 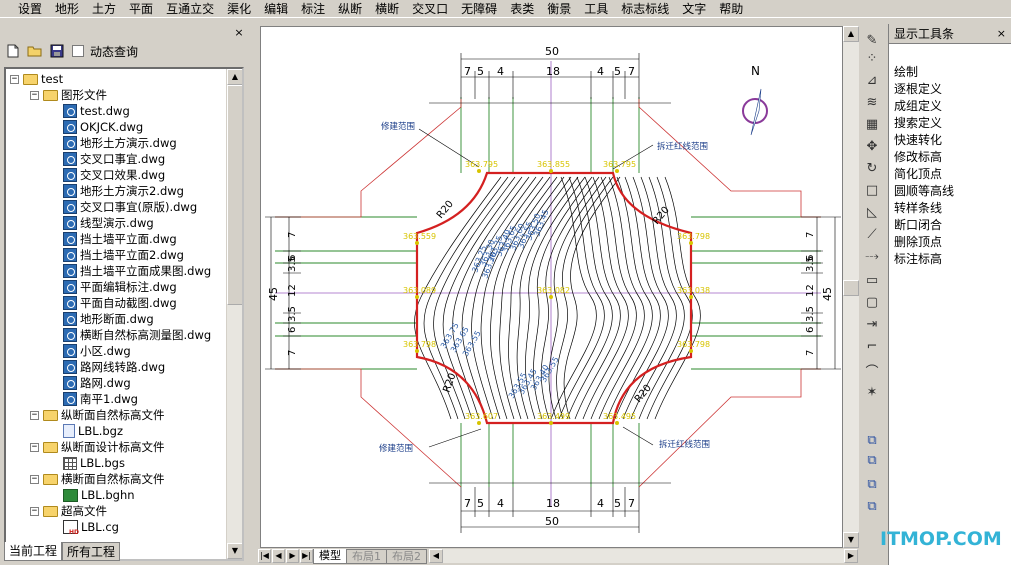 I want to click on tab-layout2: 布局2, so click(x=406, y=556).